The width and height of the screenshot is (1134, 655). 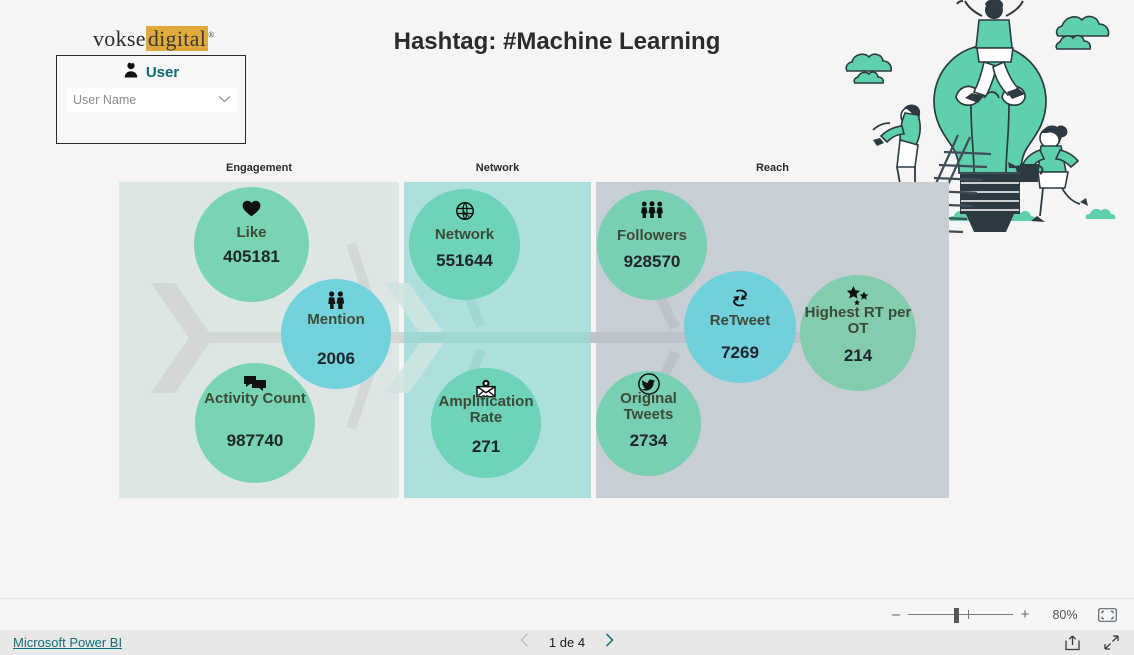 I want to click on refresh-icon, so click(x=740, y=298).